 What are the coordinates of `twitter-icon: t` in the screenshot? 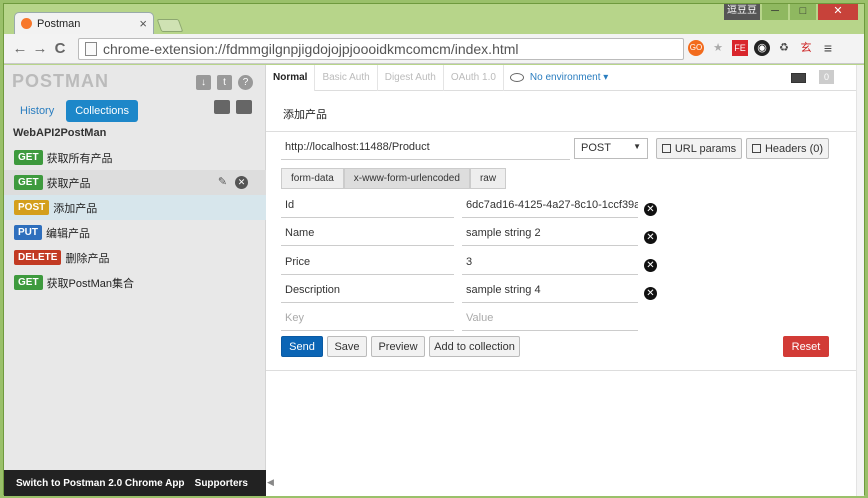 It's located at (224, 82).